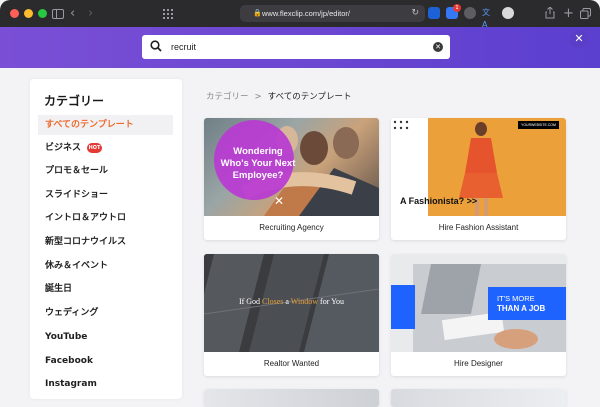 This screenshot has width=600, height=407. What do you see at coordinates (156, 46) in the screenshot?
I see `search-icon` at bounding box center [156, 46].